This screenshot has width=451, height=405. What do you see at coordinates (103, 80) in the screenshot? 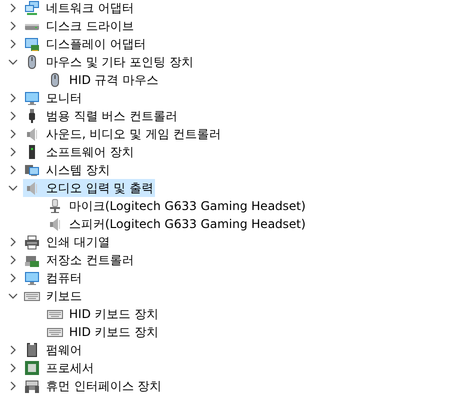
I see `tree-item: HID 규격 마우스` at bounding box center [103, 80].